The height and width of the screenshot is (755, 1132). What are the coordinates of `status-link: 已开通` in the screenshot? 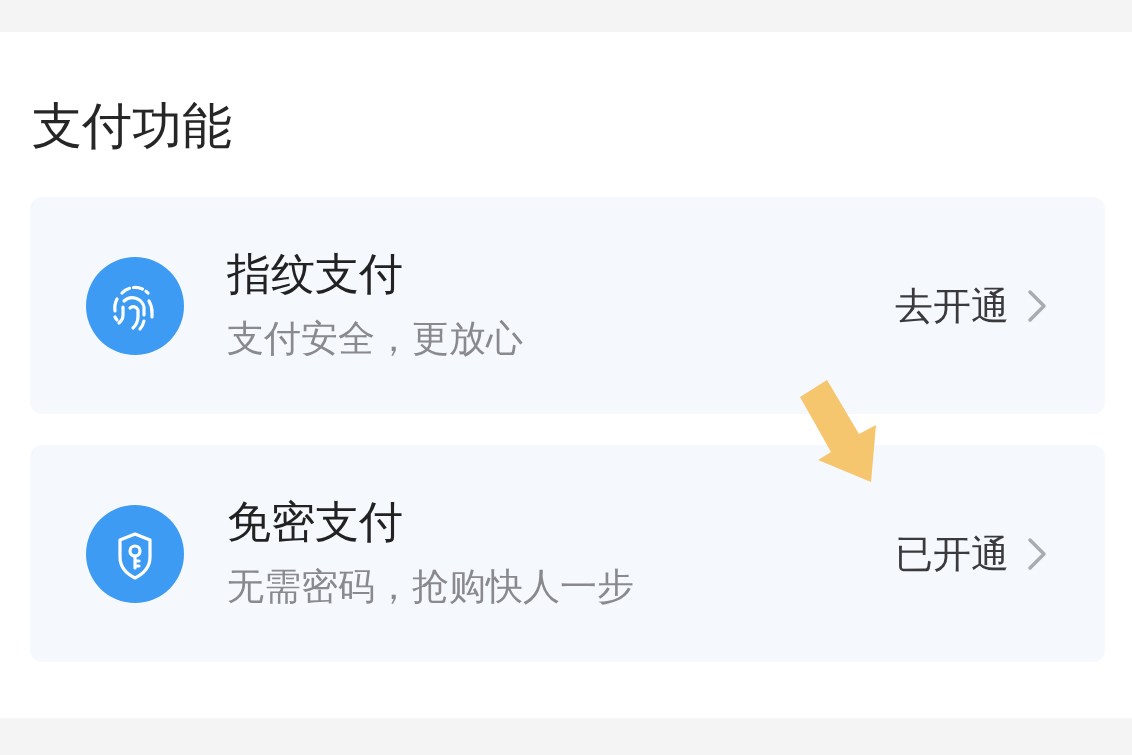 It's located at (971, 553).